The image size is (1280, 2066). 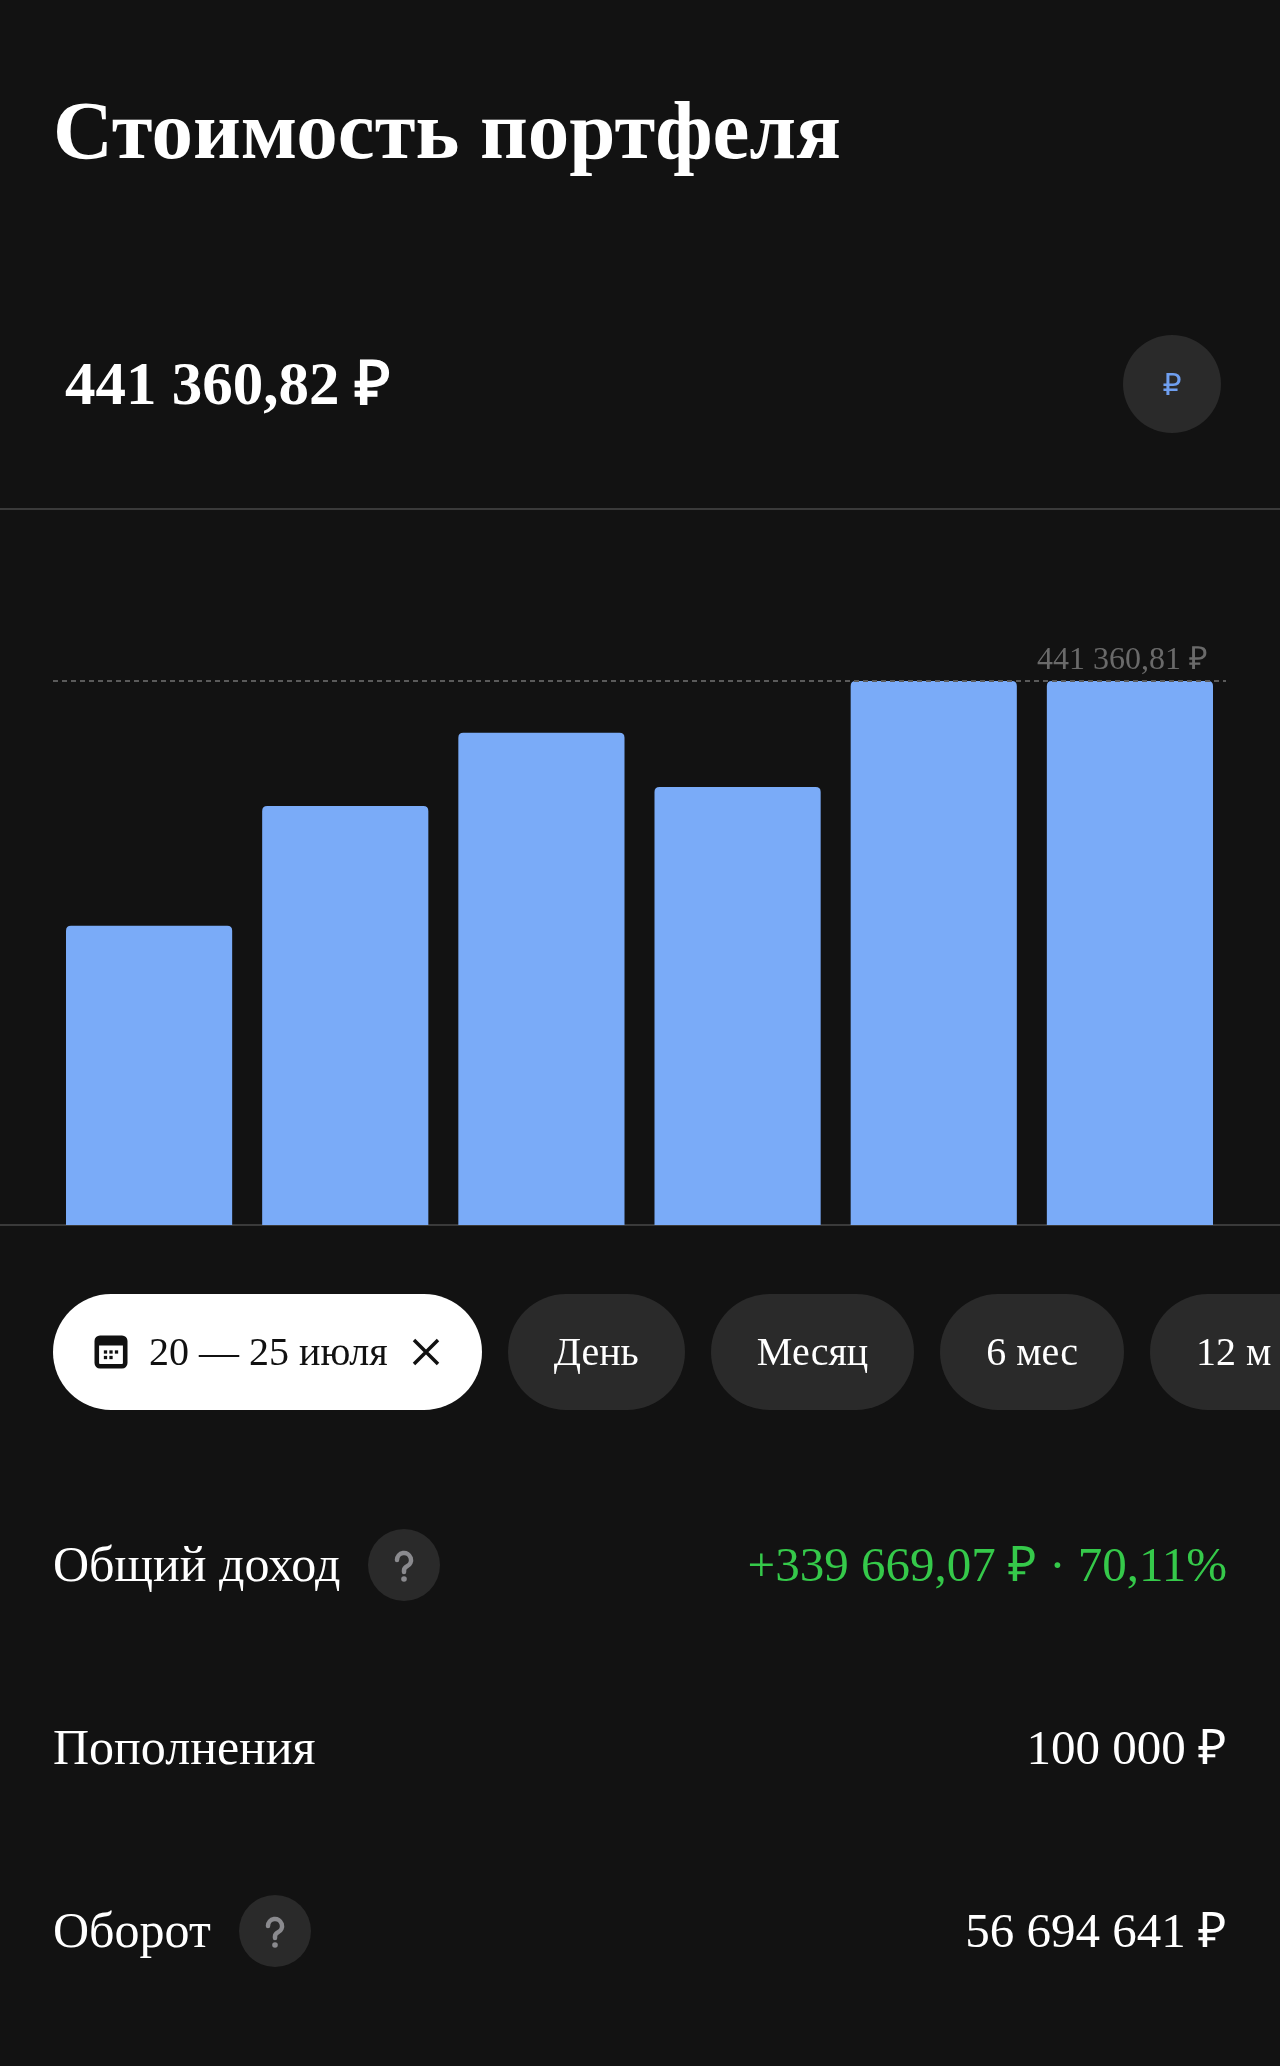 I want to click on period-chip: 20 — 25 июля, so click(x=267, y=1352).